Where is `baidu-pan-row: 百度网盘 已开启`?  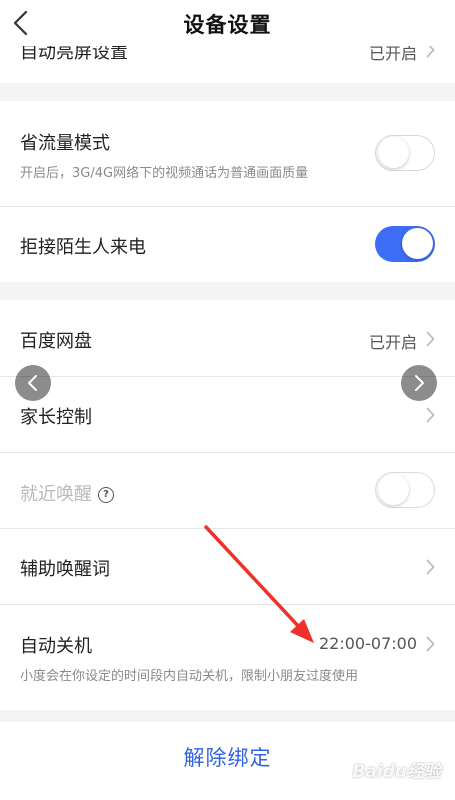
baidu-pan-row: 百度网盘 已开启 is located at coordinates (227, 338).